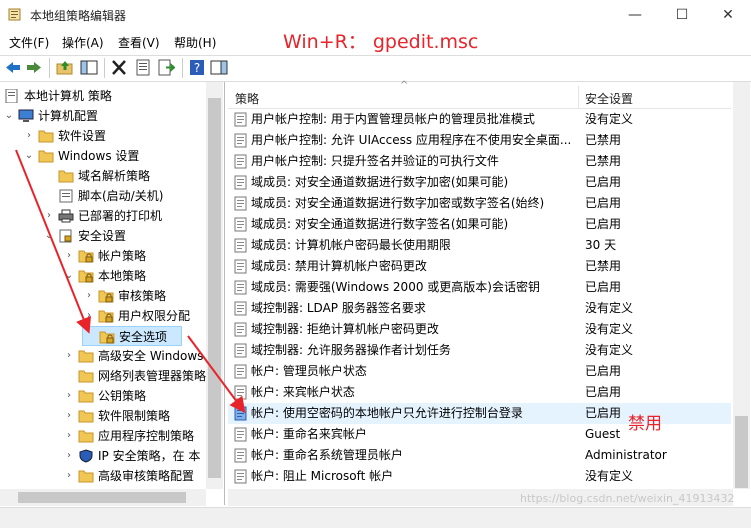 Image resolution: width=751 pixels, height=528 pixels. I want to click on tree-item-label: 应用程序控制策略, so click(146, 436).